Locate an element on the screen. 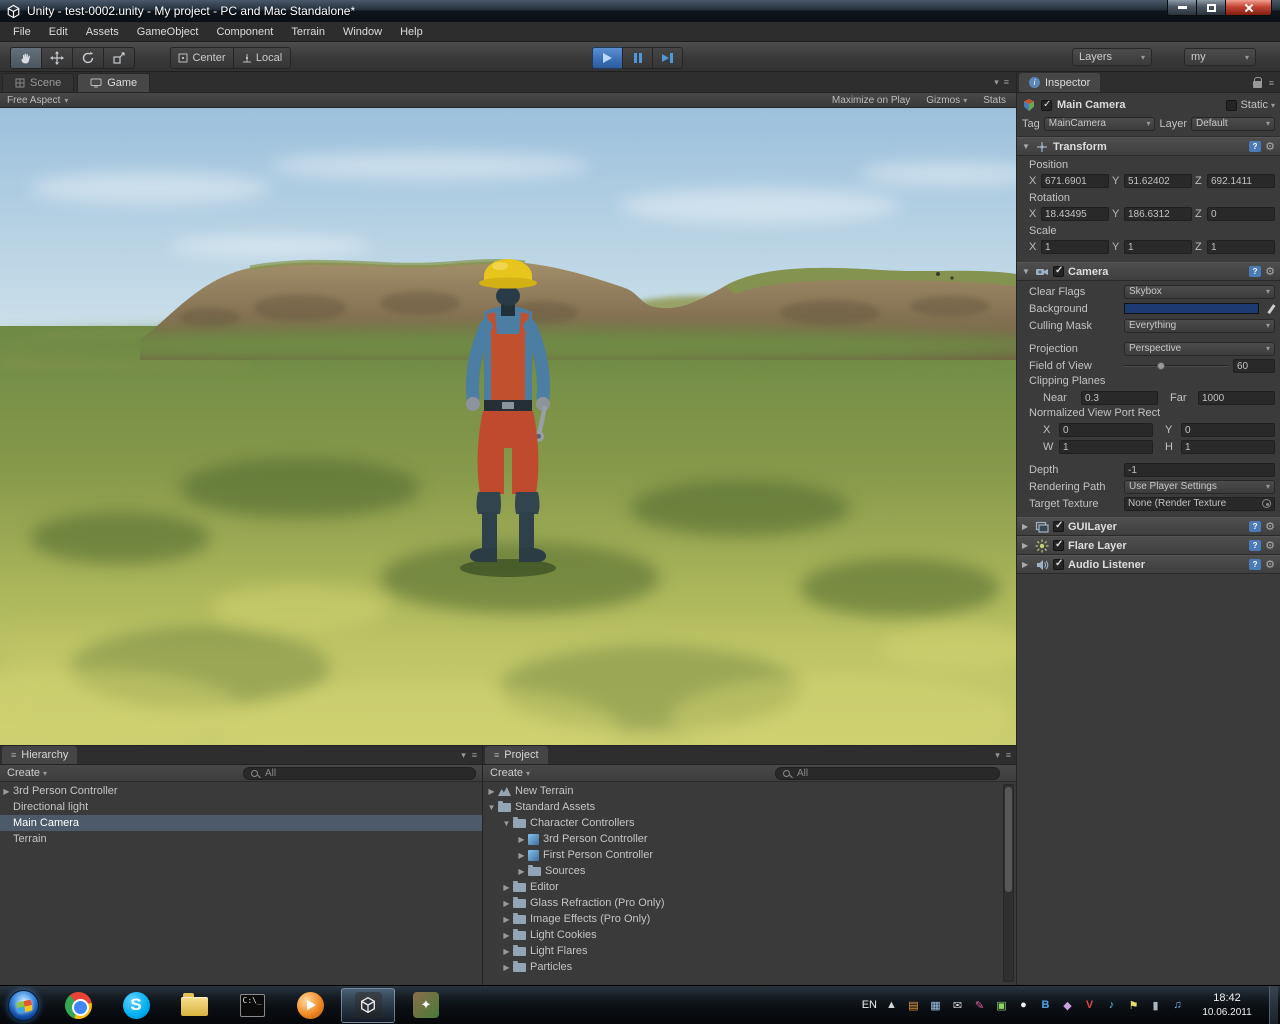  slider-thumb is located at coordinates (1160, 365).